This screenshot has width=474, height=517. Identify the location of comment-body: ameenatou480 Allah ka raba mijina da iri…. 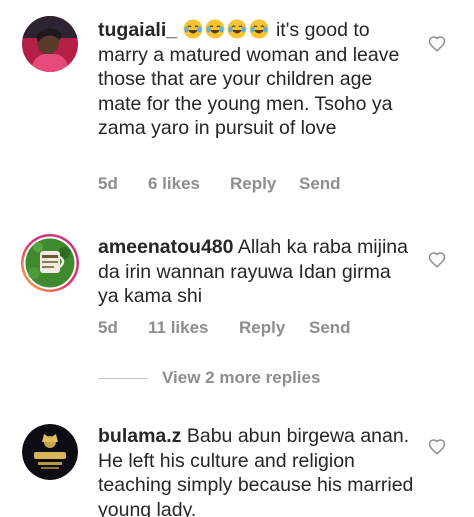
(257, 272).